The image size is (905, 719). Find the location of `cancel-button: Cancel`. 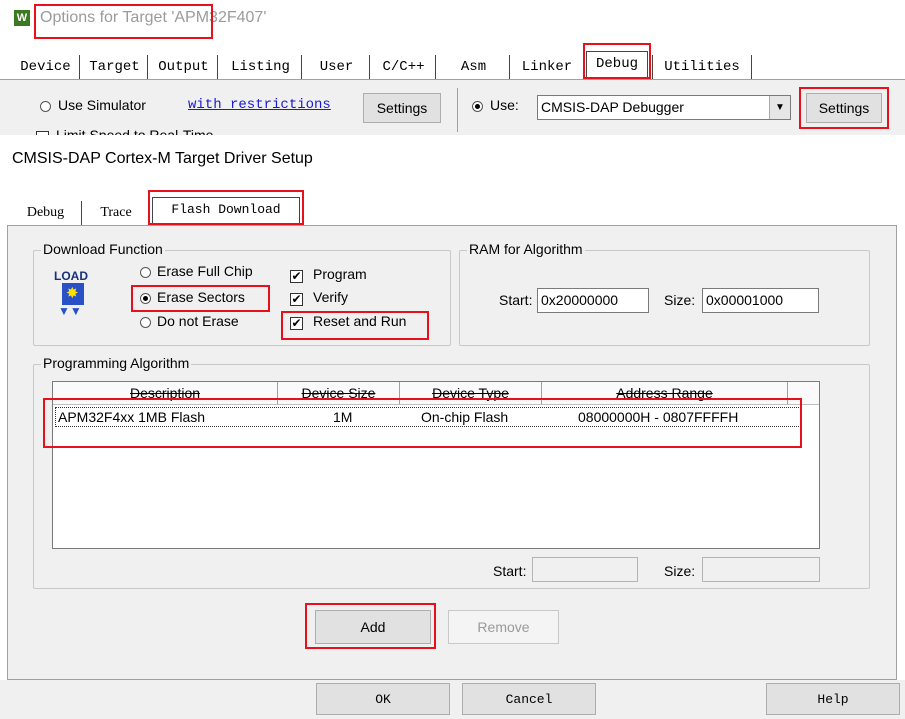

cancel-button: Cancel is located at coordinates (529, 699).